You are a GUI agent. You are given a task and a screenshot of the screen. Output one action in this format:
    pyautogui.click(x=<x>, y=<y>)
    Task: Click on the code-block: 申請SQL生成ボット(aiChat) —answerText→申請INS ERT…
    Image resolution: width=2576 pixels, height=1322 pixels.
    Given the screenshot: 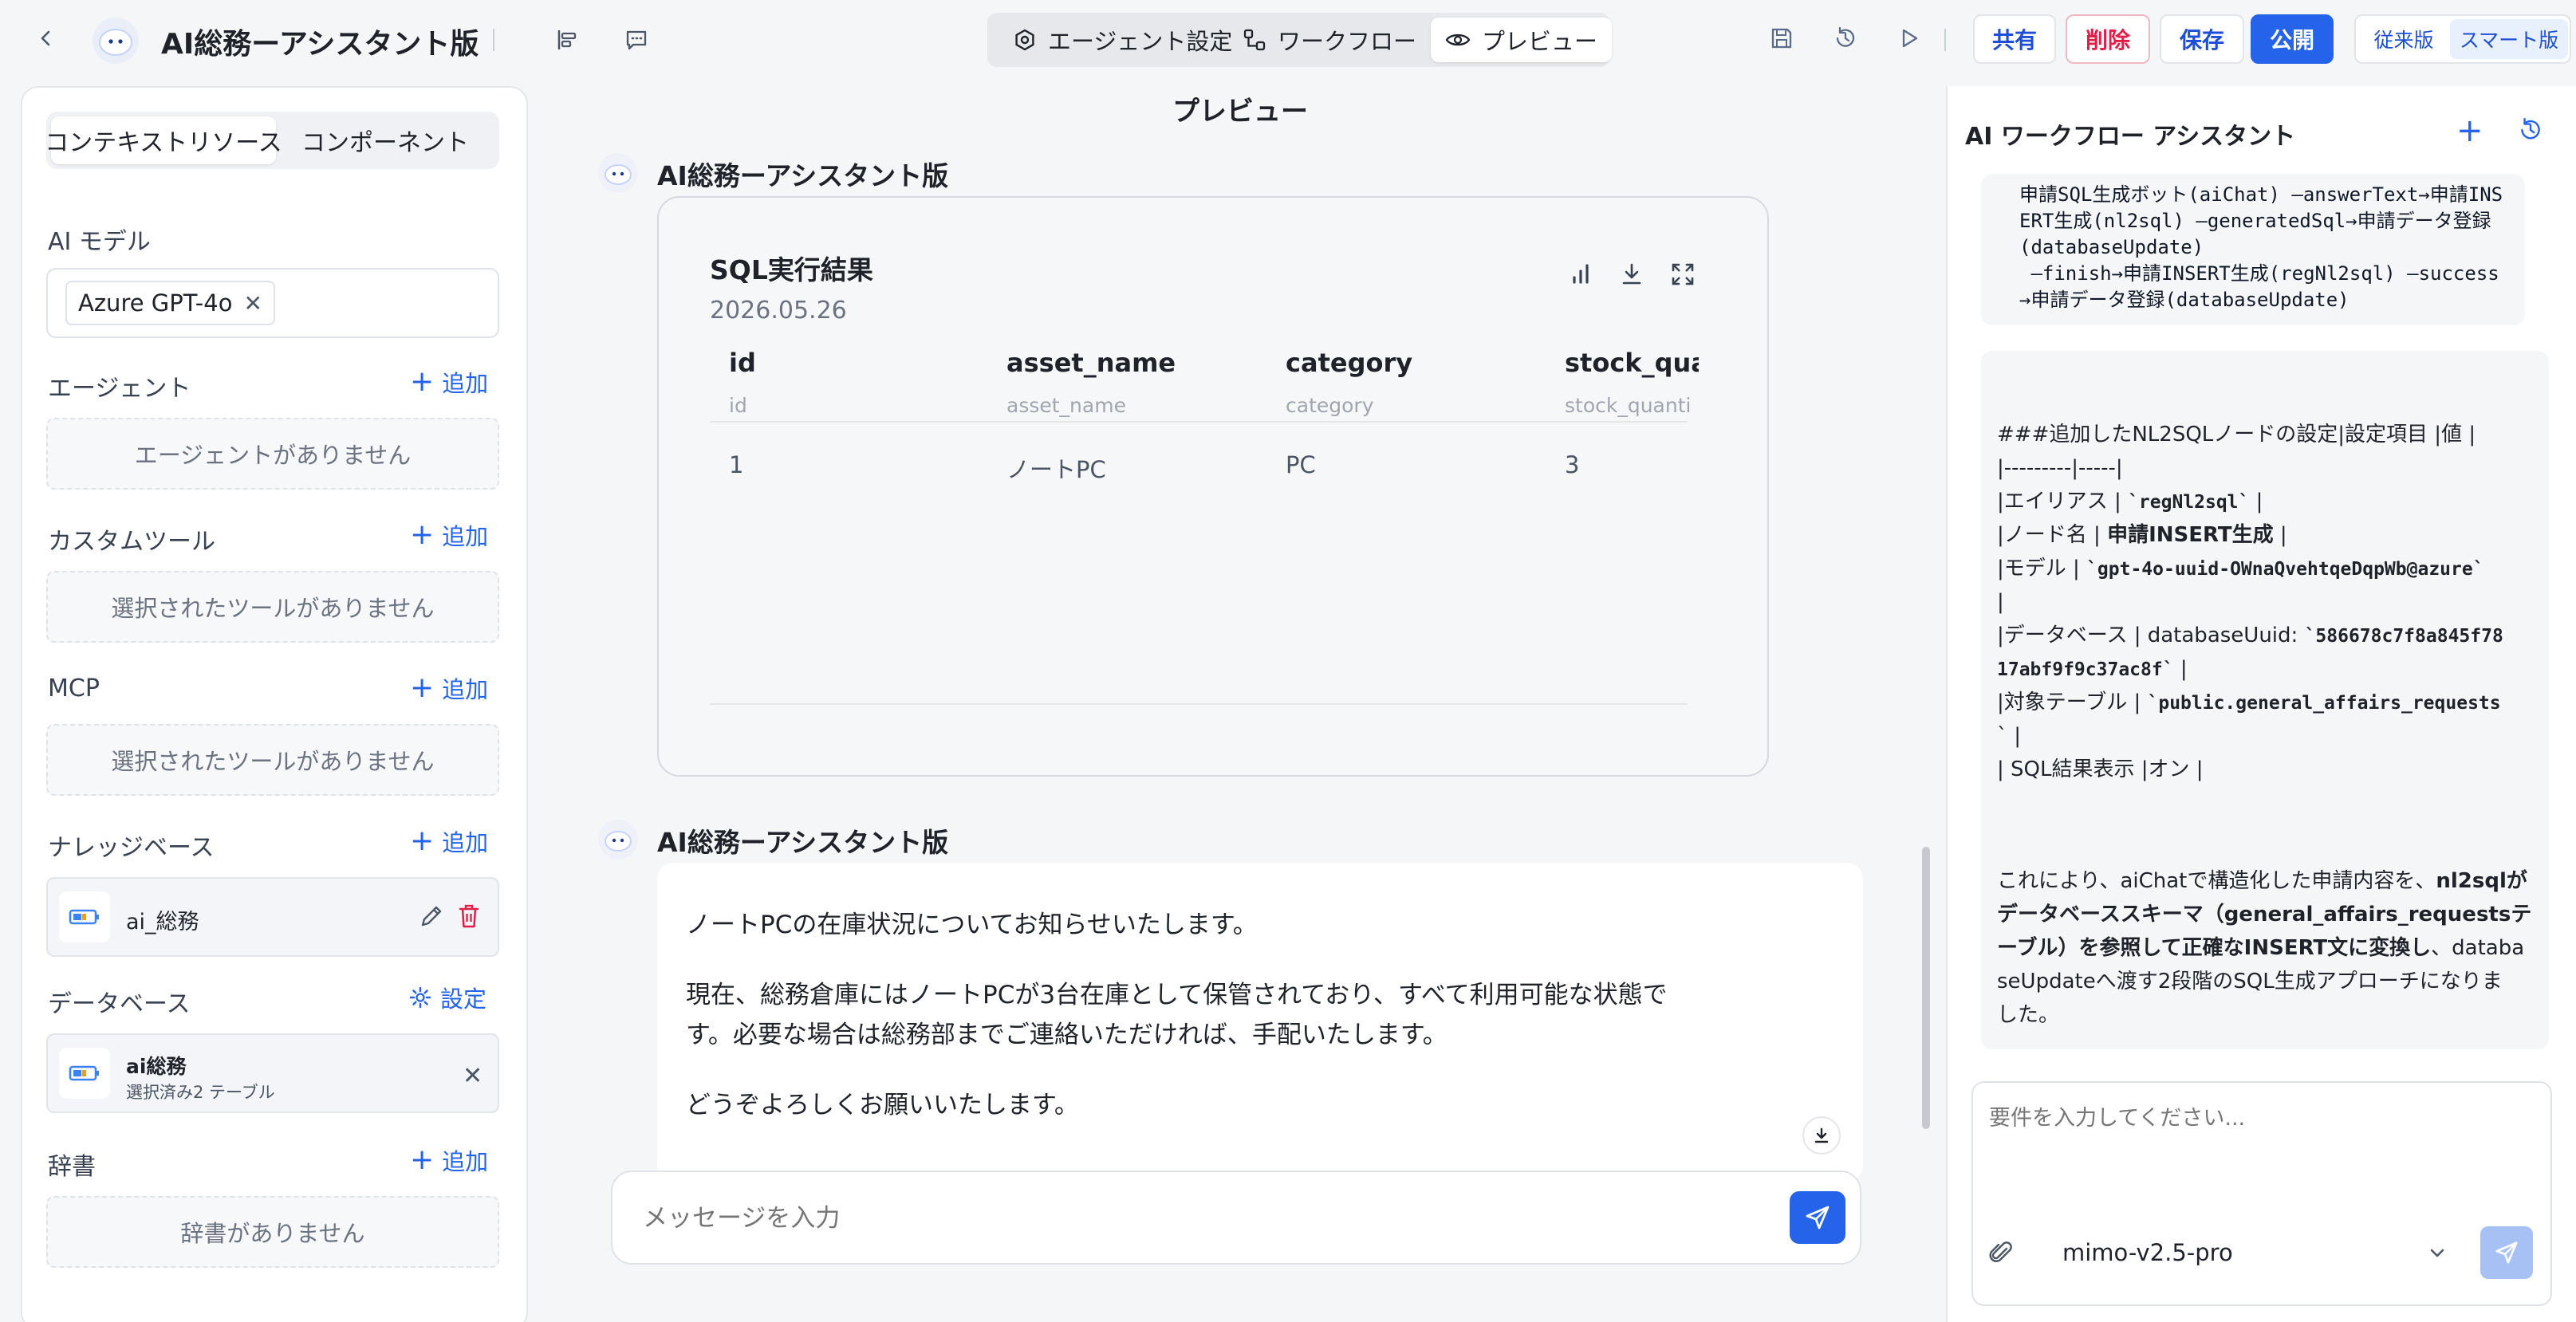 What is the action you would take?
    pyautogui.click(x=2253, y=249)
    